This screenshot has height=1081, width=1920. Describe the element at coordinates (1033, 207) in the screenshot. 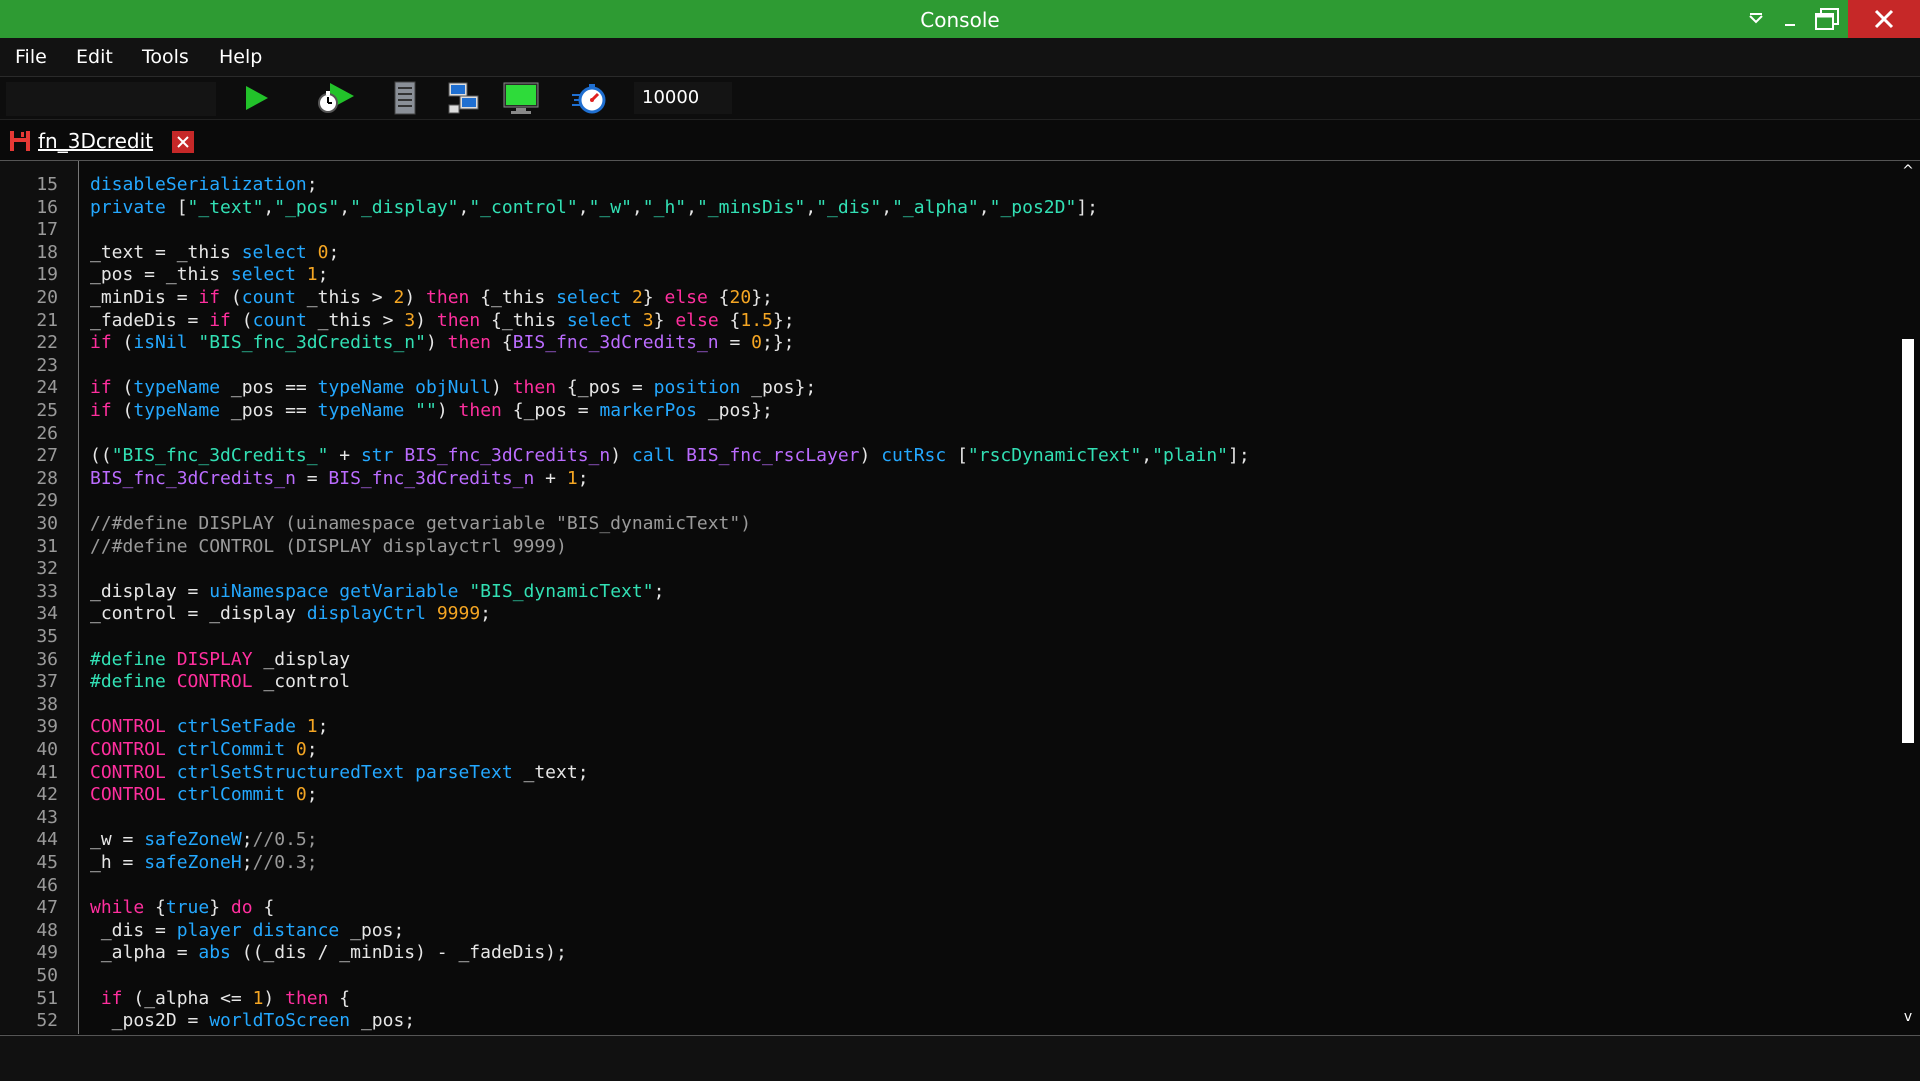

I see `code-token: "_pos2D"` at that location.